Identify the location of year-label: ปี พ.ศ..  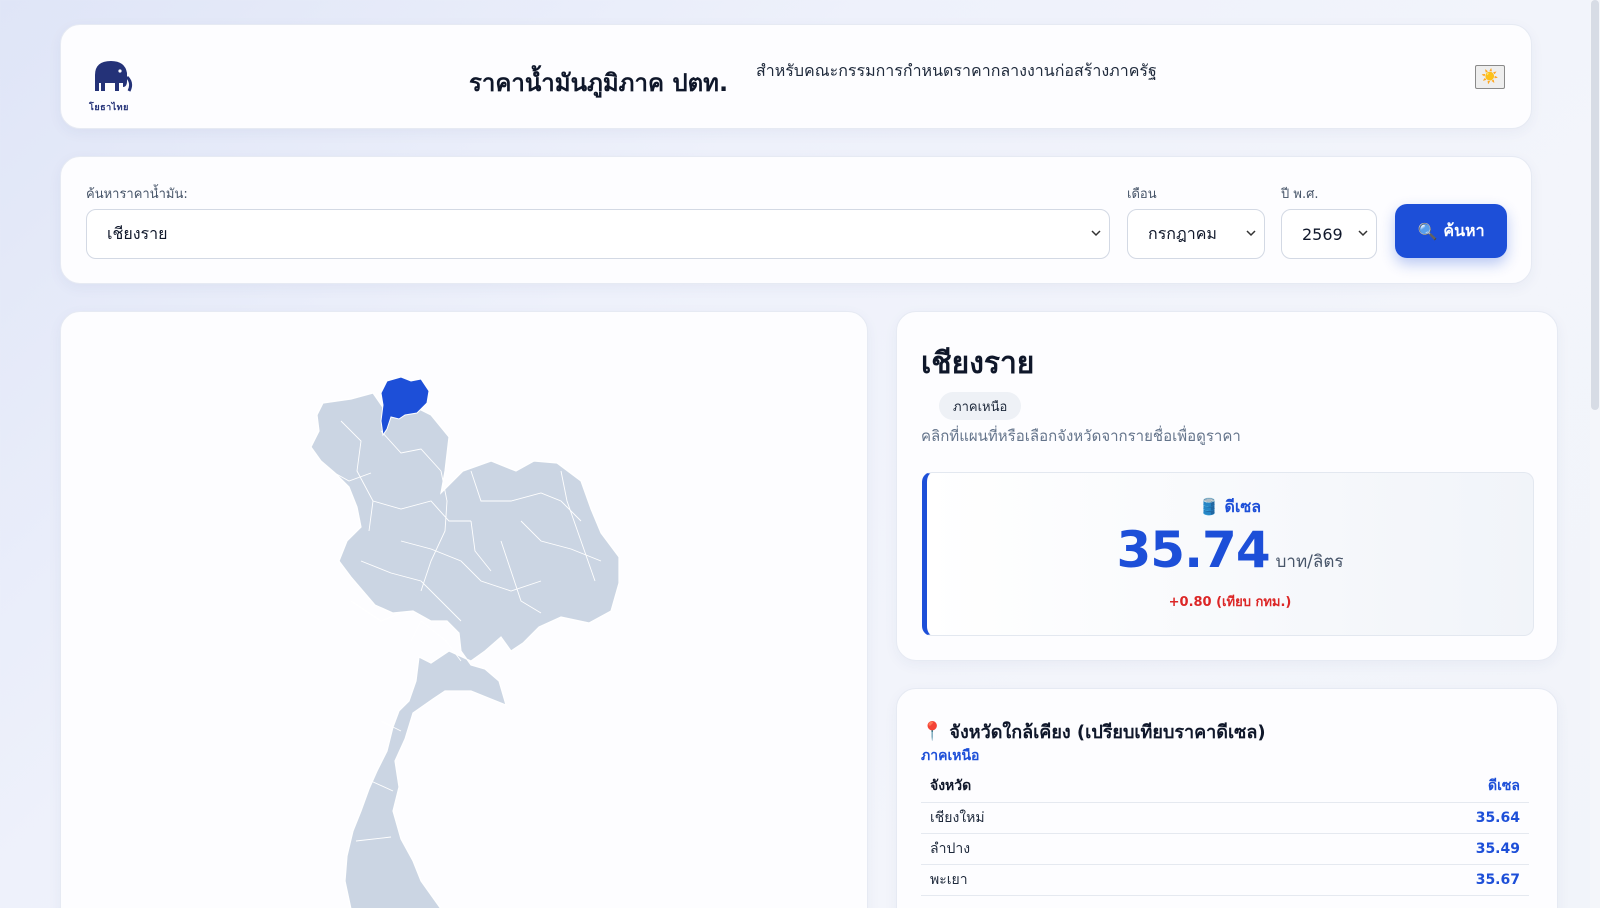
(1300, 194).